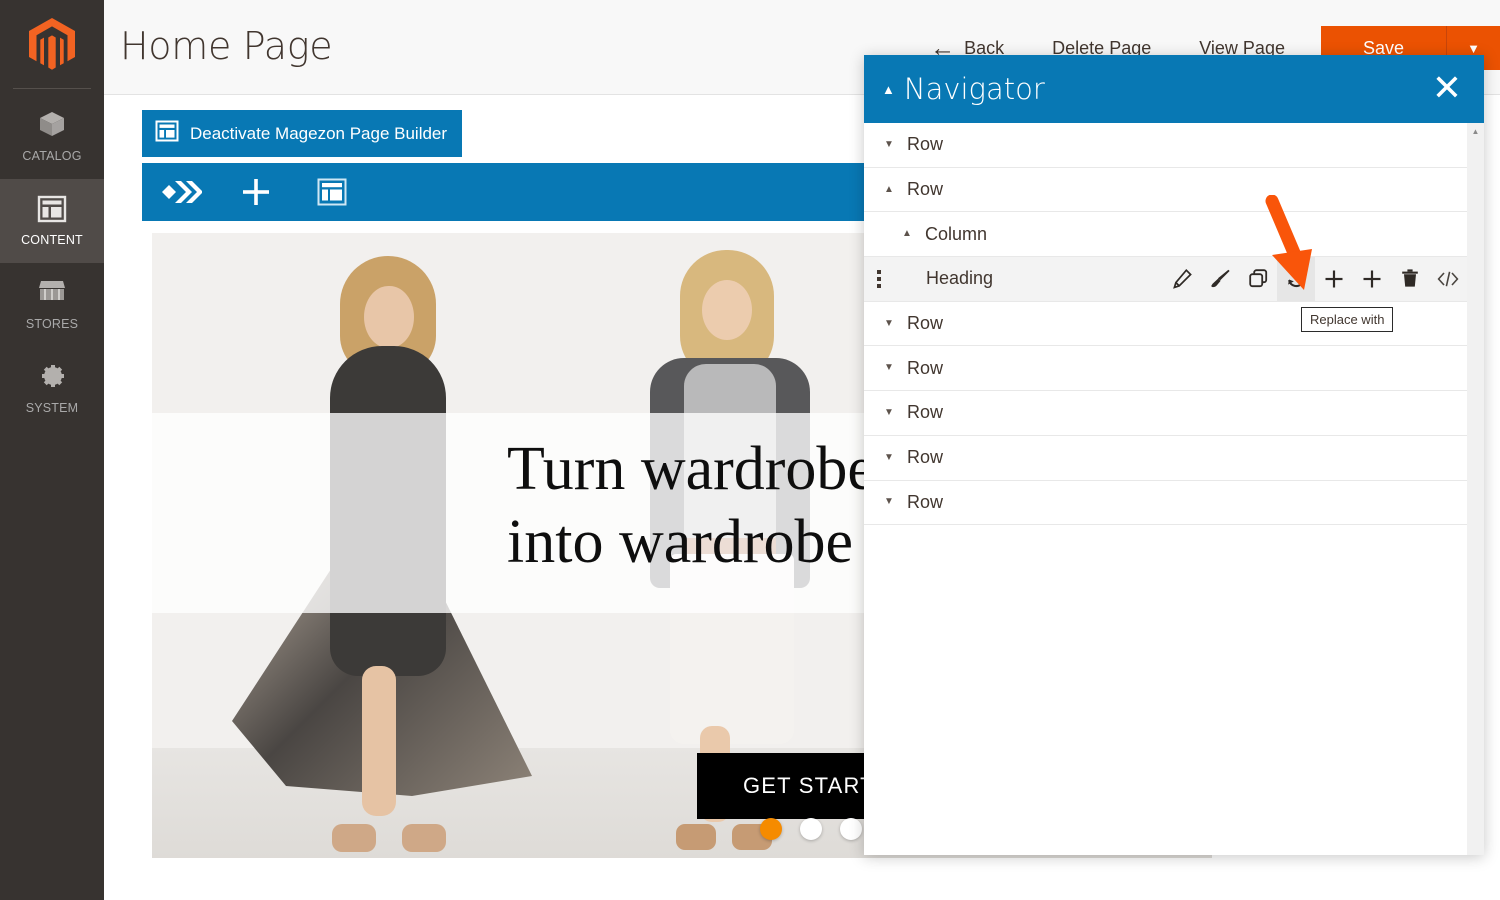 The width and height of the screenshot is (1500, 900). What do you see at coordinates (1174, 89) in the screenshot?
I see `navigator-header: ▲ Navigator ✕` at bounding box center [1174, 89].